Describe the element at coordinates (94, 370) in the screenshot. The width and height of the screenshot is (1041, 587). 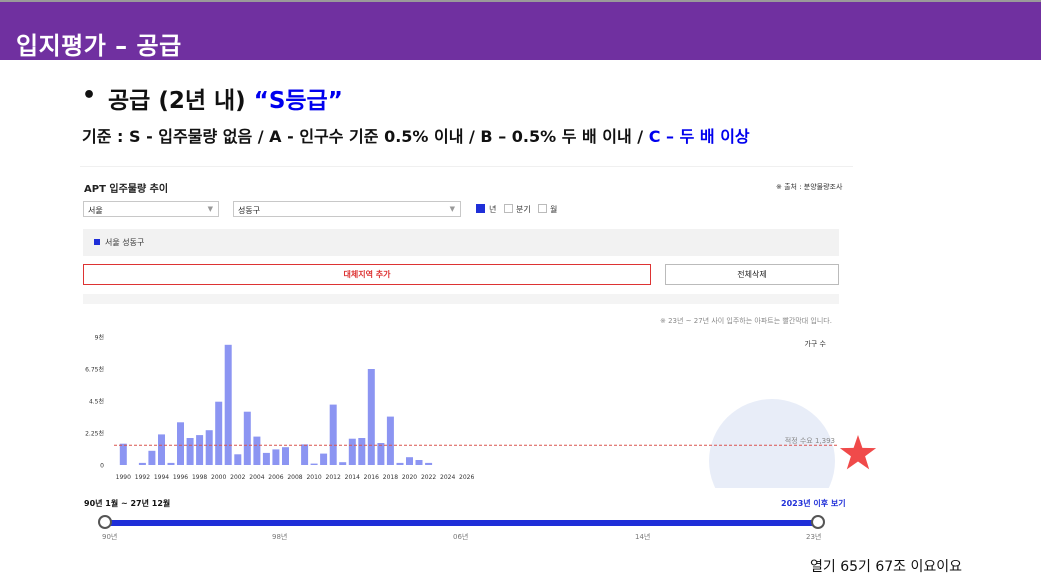
I see `y-tick-label: 6.75천` at that location.